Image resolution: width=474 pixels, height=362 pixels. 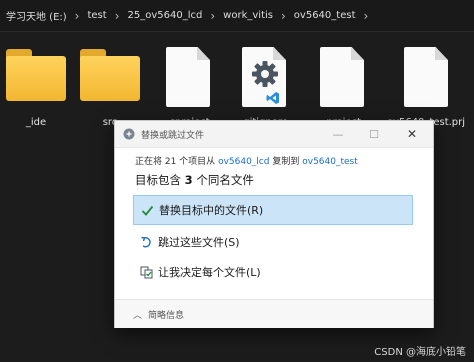 What do you see at coordinates (188, 180) in the screenshot?
I see `conflict-count: 3` at bounding box center [188, 180].